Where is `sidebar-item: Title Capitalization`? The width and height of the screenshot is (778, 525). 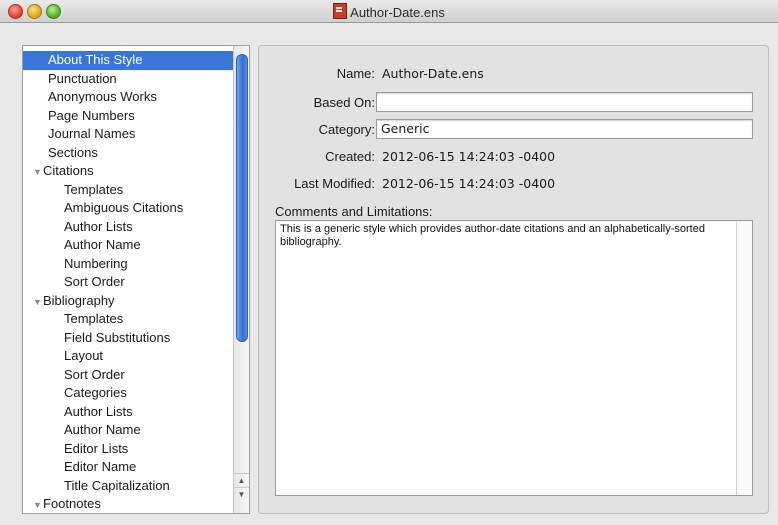 sidebar-item: Title Capitalization is located at coordinates (128, 486).